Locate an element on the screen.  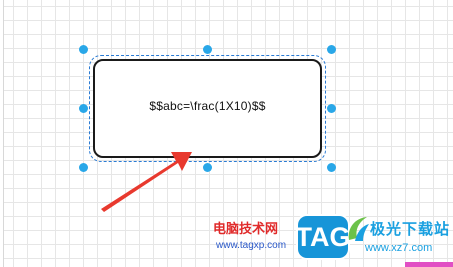
watermark-label: 电脑技术网 is located at coordinates (246, 229).